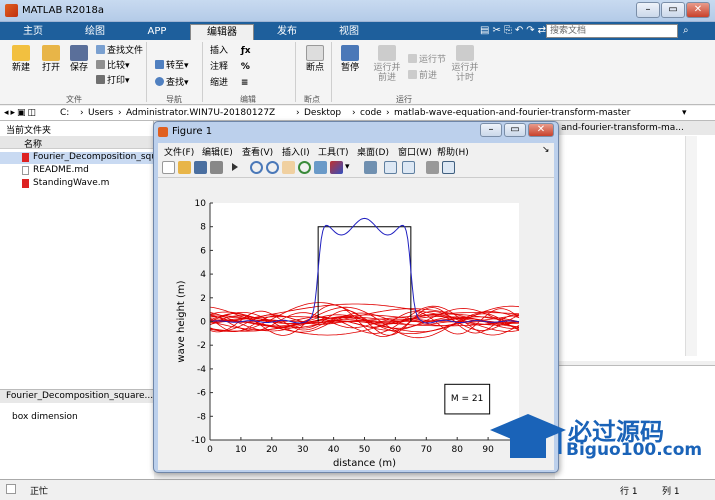  What do you see at coordinates (422, 76) in the screenshot?
I see `advance-button: 前进` at bounding box center [422, 76].